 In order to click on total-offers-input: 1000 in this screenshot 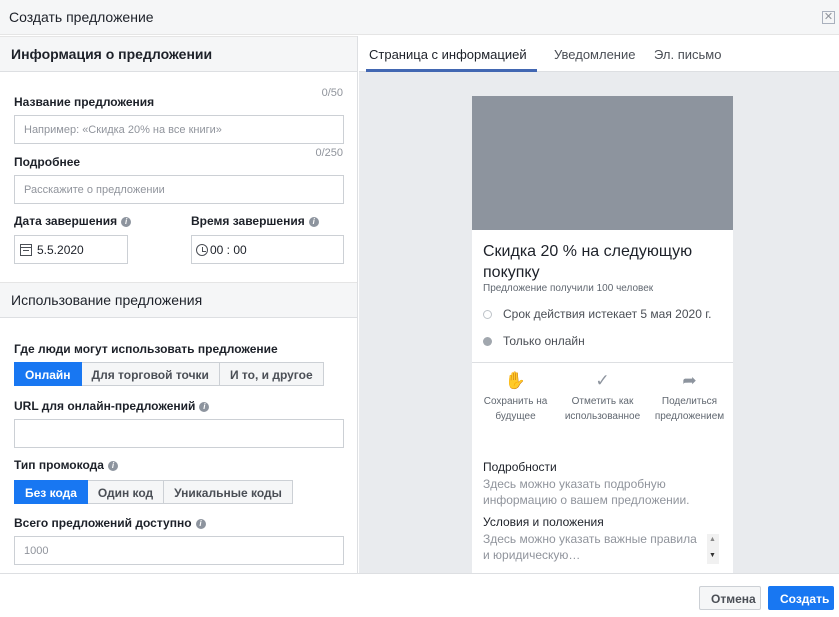, I will do `click(179, 550)`.